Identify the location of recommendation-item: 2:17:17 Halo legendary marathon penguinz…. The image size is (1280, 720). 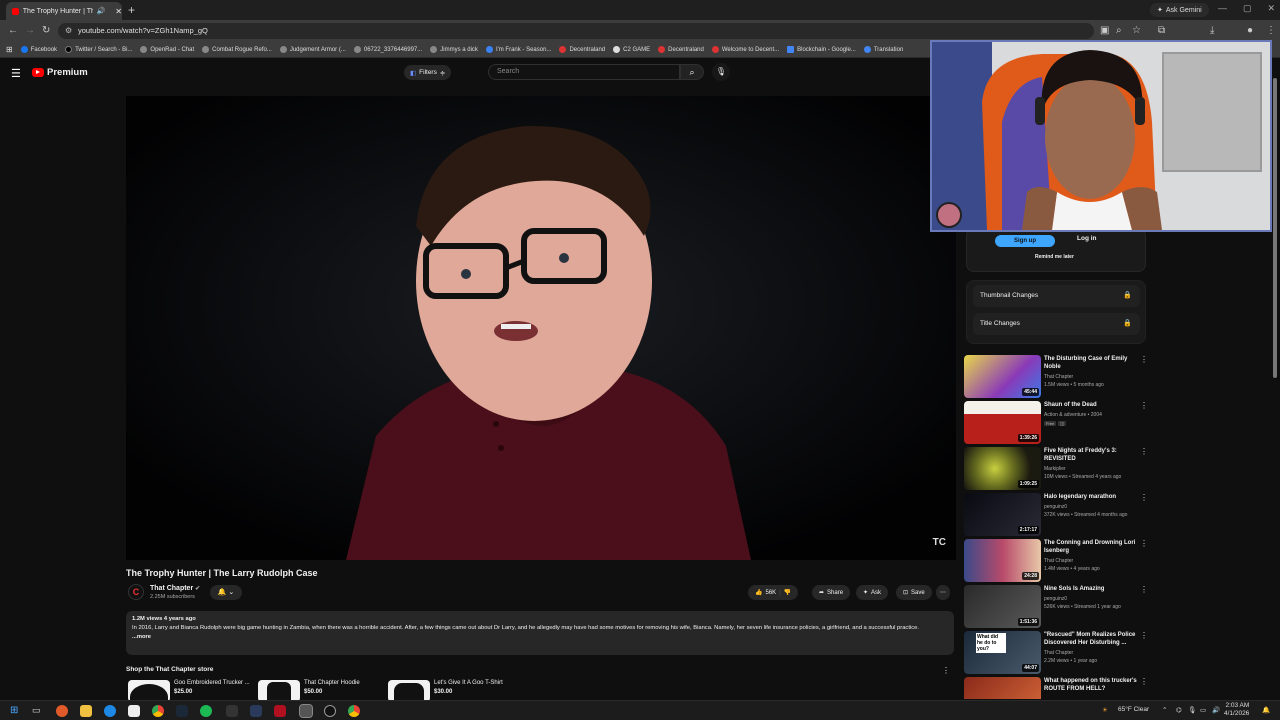
(1059, 515).